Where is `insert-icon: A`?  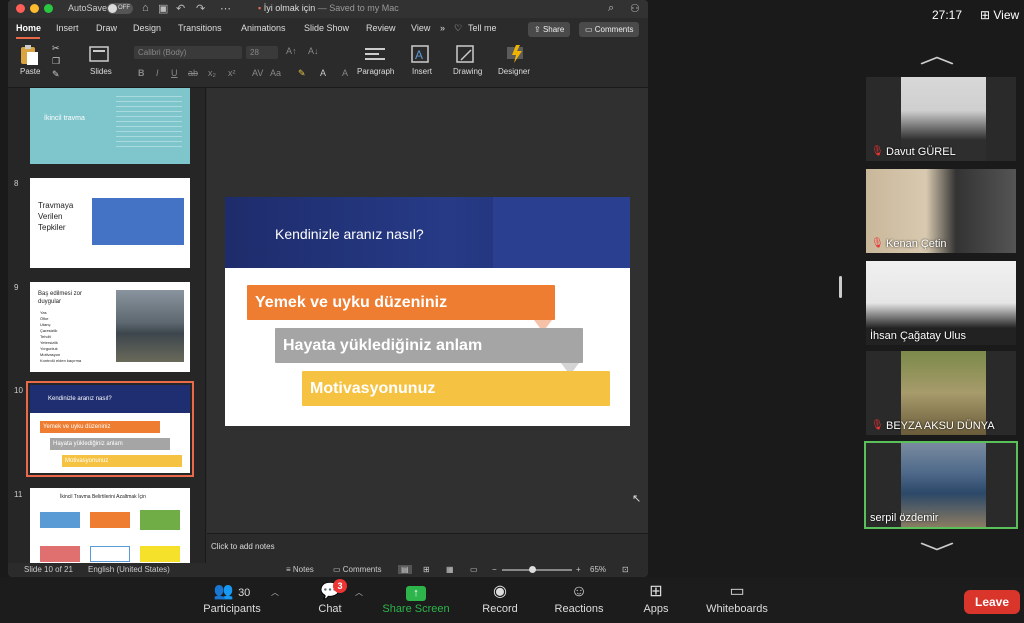 insert-icon: A is located at coordinates (423, 55).